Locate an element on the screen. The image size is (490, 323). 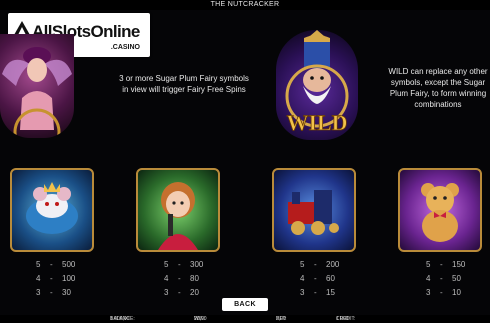
paytable-toy-train: 5-200 4-60 3-15 is located at coordinates (330, 279).